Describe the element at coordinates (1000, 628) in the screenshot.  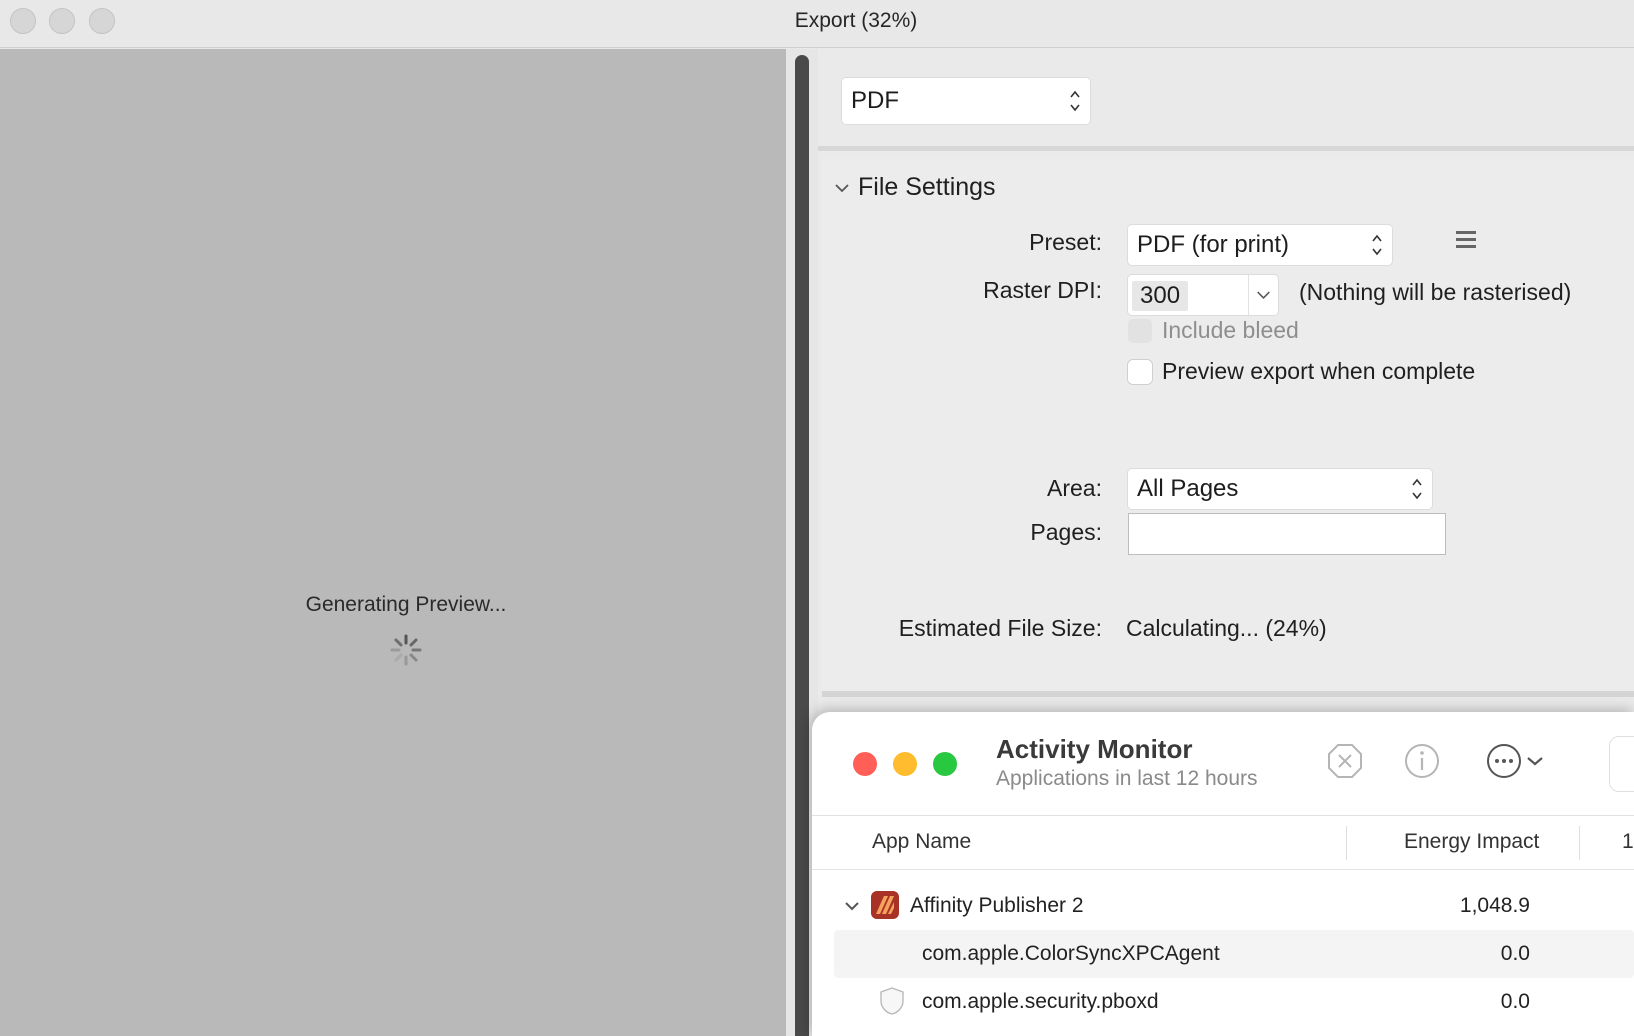
I see `file-size-label: Estimated File Size:` at that location.